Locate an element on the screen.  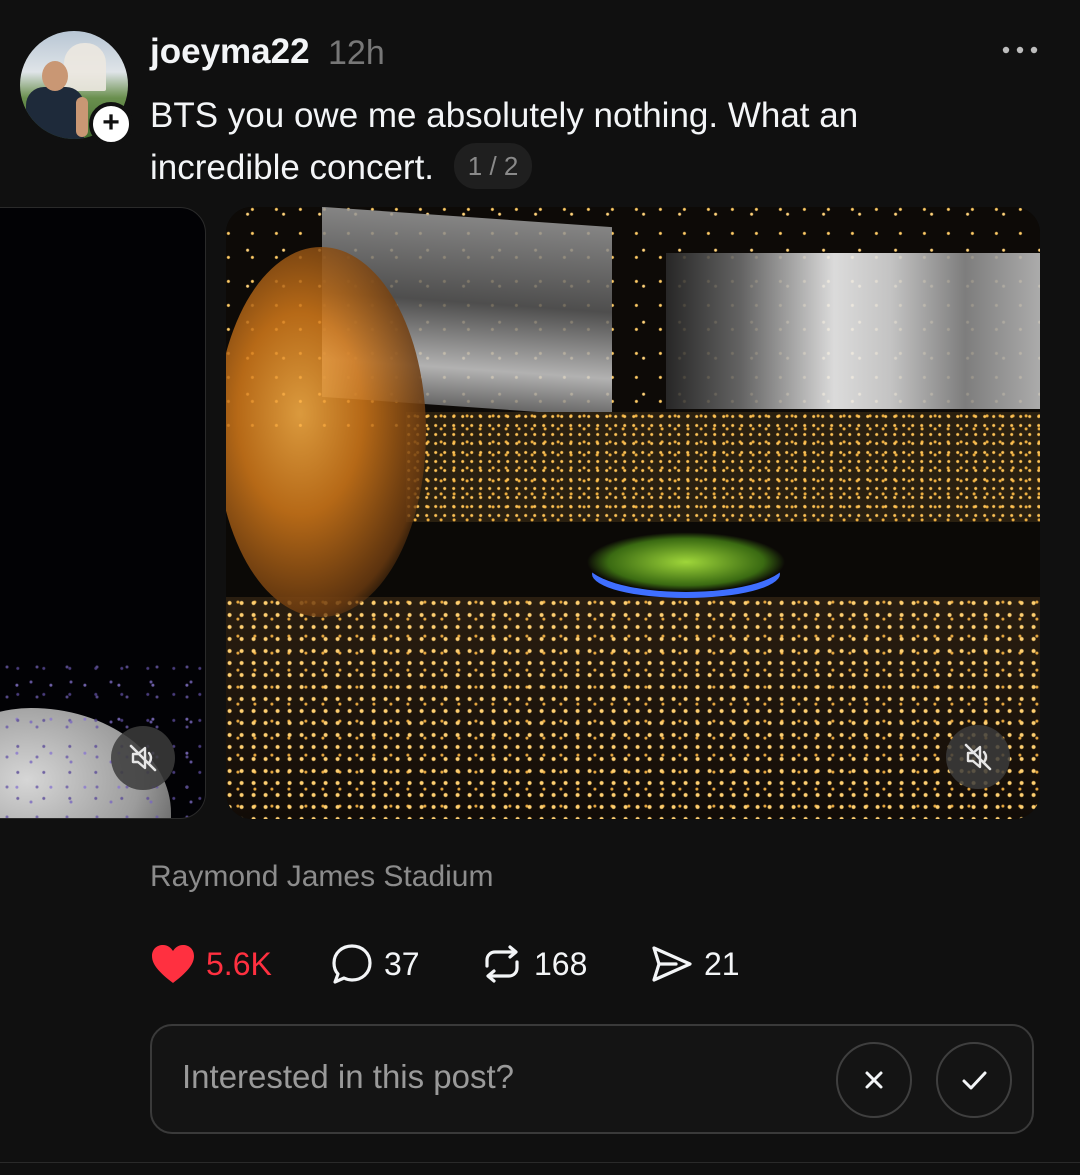
media-crowd-lights is located at coordinates (102, 738).